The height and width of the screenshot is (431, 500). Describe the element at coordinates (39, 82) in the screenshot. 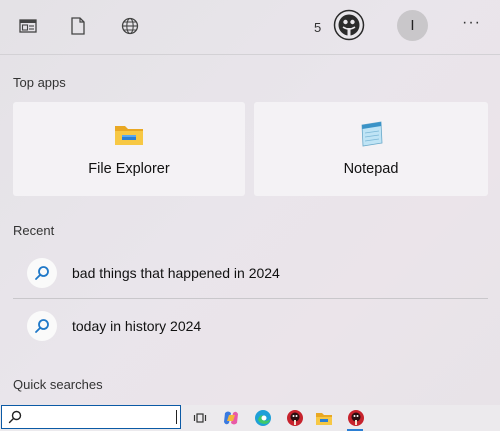

I see `top-apps-heading: Top apps` at that location.